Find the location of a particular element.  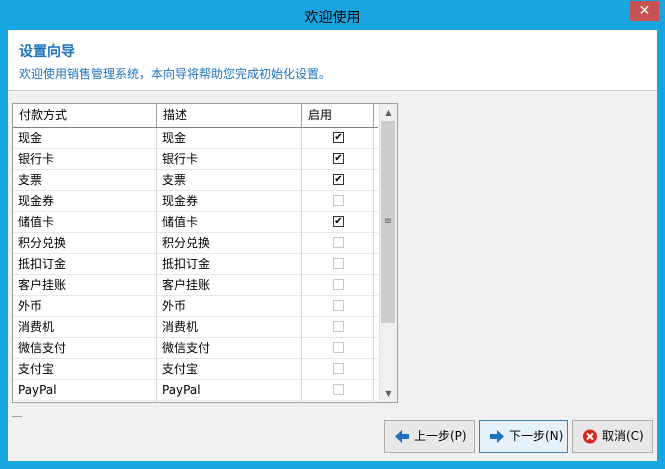

cell-method: 积分兑换 is located at coordinates (85, 243).